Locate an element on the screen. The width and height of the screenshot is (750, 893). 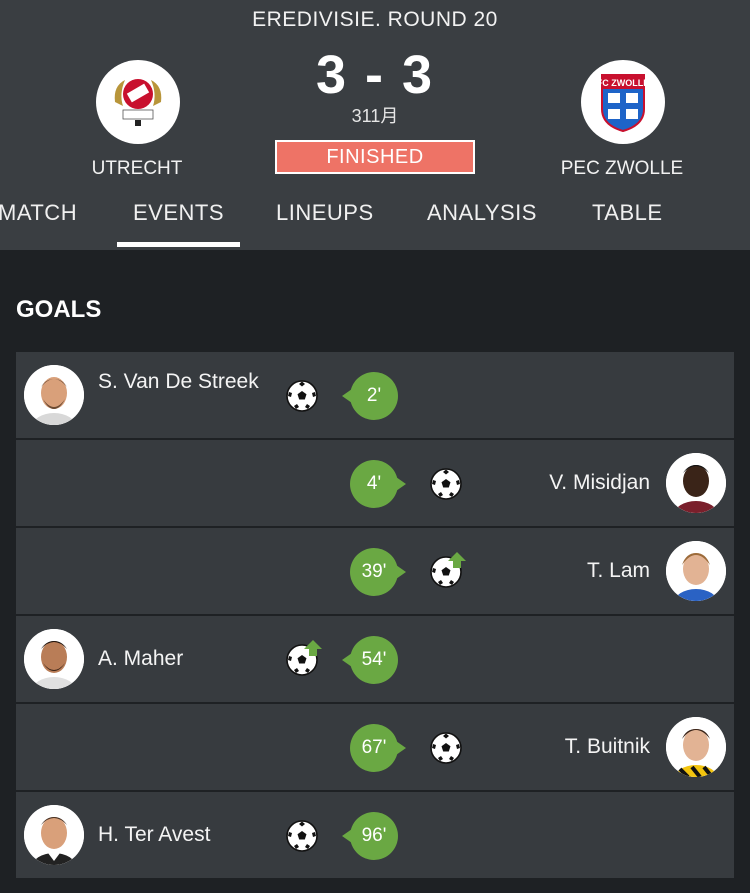
goal-minute: 39' is located at coordinates (374, 571).